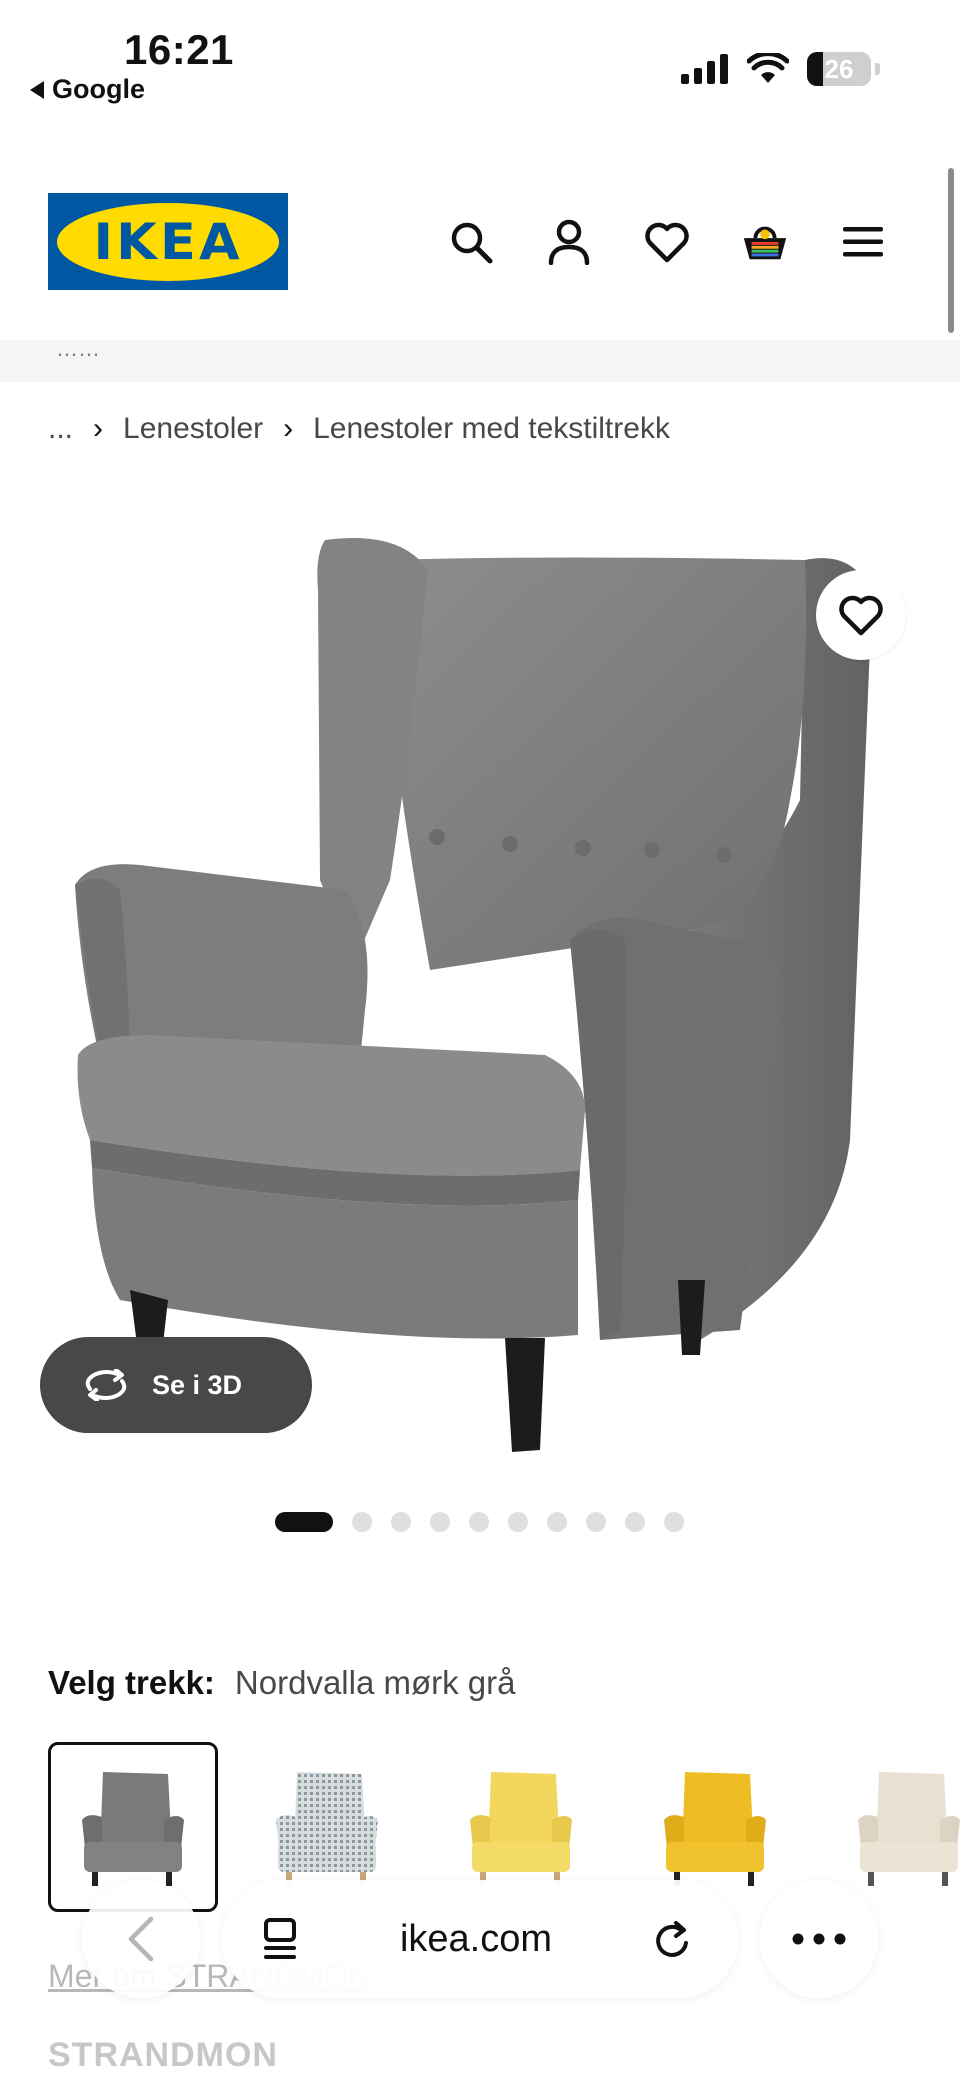 The image size is (960, 2081). What do you see at coordinates (768, 68) in the screenshot?
I see `wifi-icon` at bounding box center [768, 68].